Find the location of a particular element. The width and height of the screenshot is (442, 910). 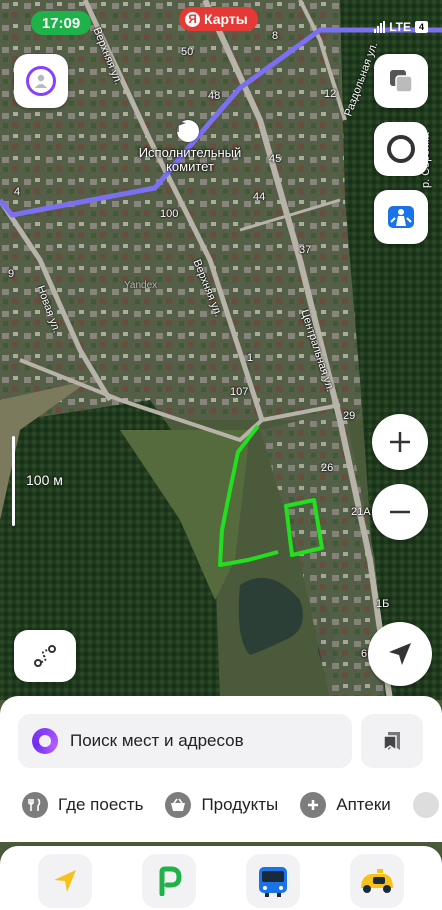

zoom-in-button is located at coordinates (400, 442).